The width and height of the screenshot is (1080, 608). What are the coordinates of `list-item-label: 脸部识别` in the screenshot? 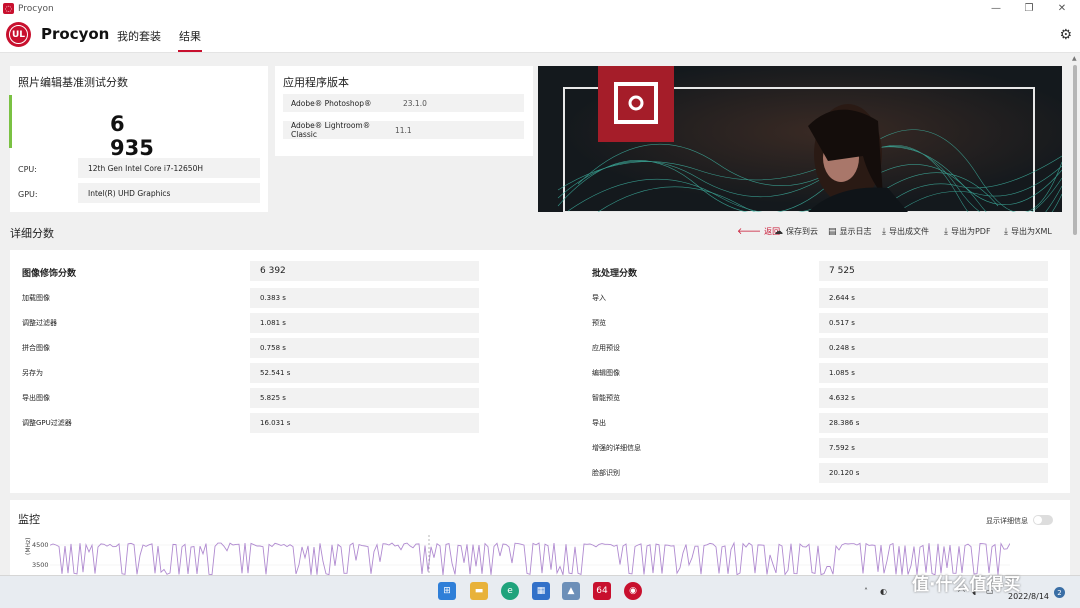 It's located at (606, 473).